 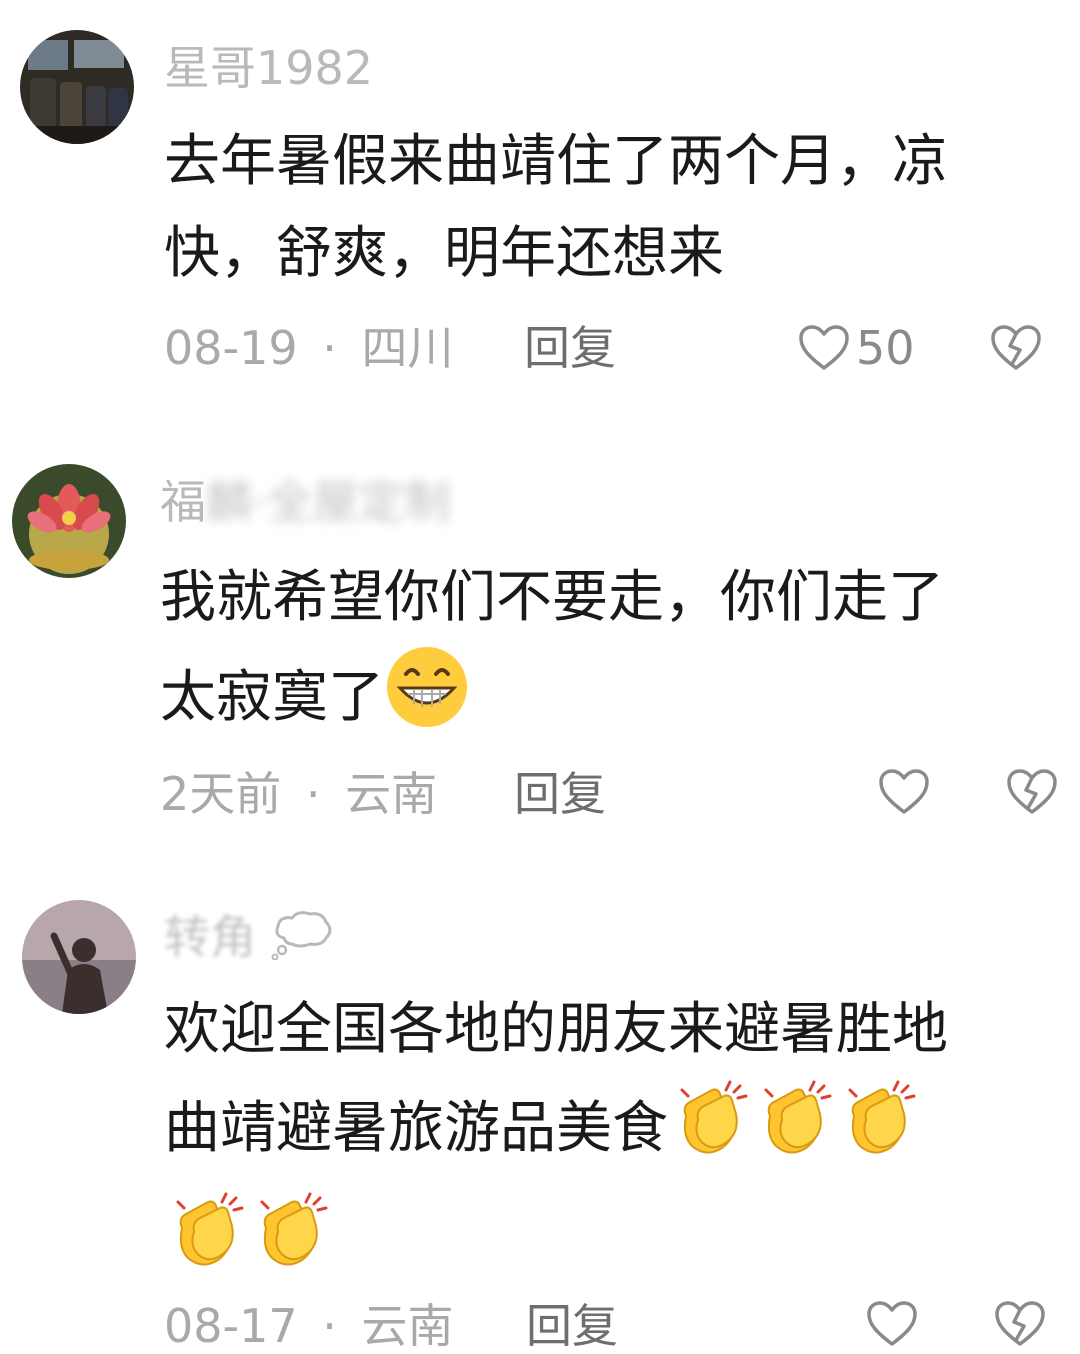 I want to click on bus-interior-photo, so click(x=77, y=87).